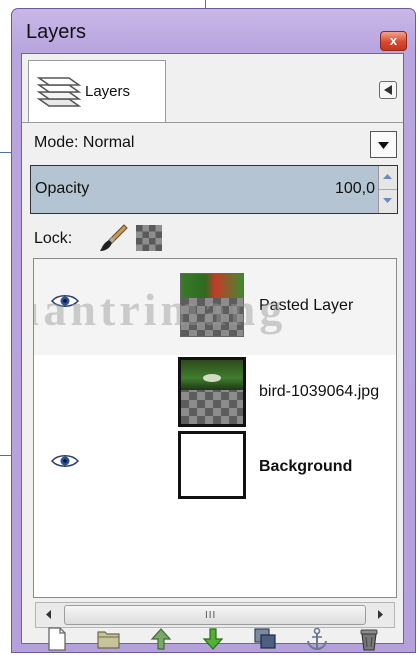 This screenshot has height=655, width=420. I want to click on opacity-spinner, so click(387, 189).